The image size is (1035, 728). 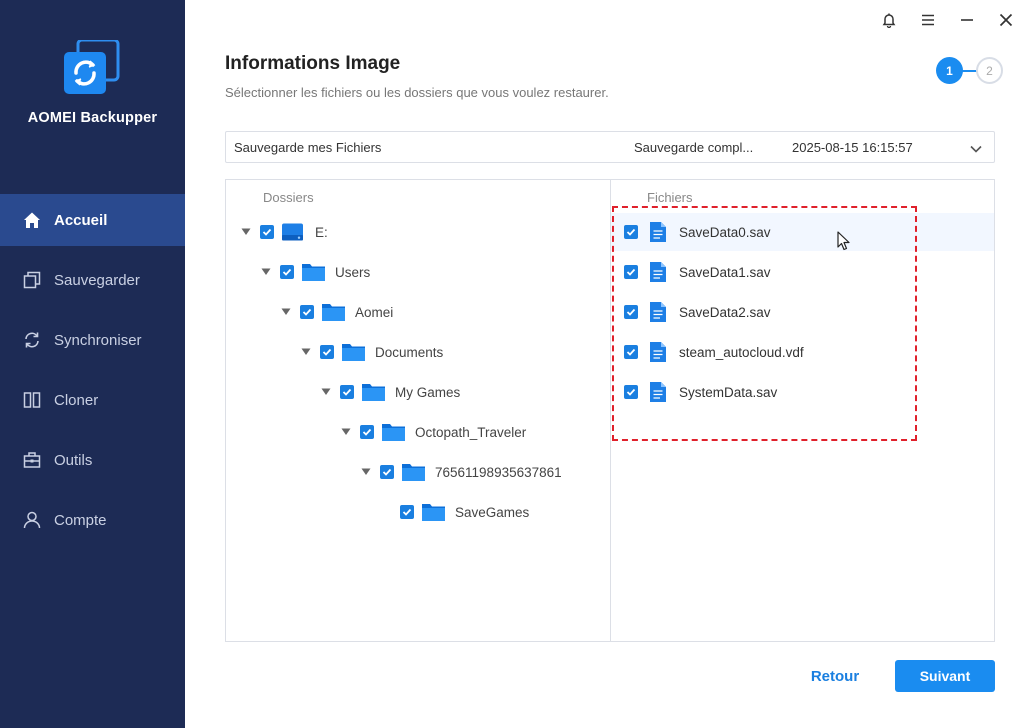 What do you see at coordinates (390, 392) in the screenshot?
I see `tree-node: My Games` at bounding box center [390, 392].